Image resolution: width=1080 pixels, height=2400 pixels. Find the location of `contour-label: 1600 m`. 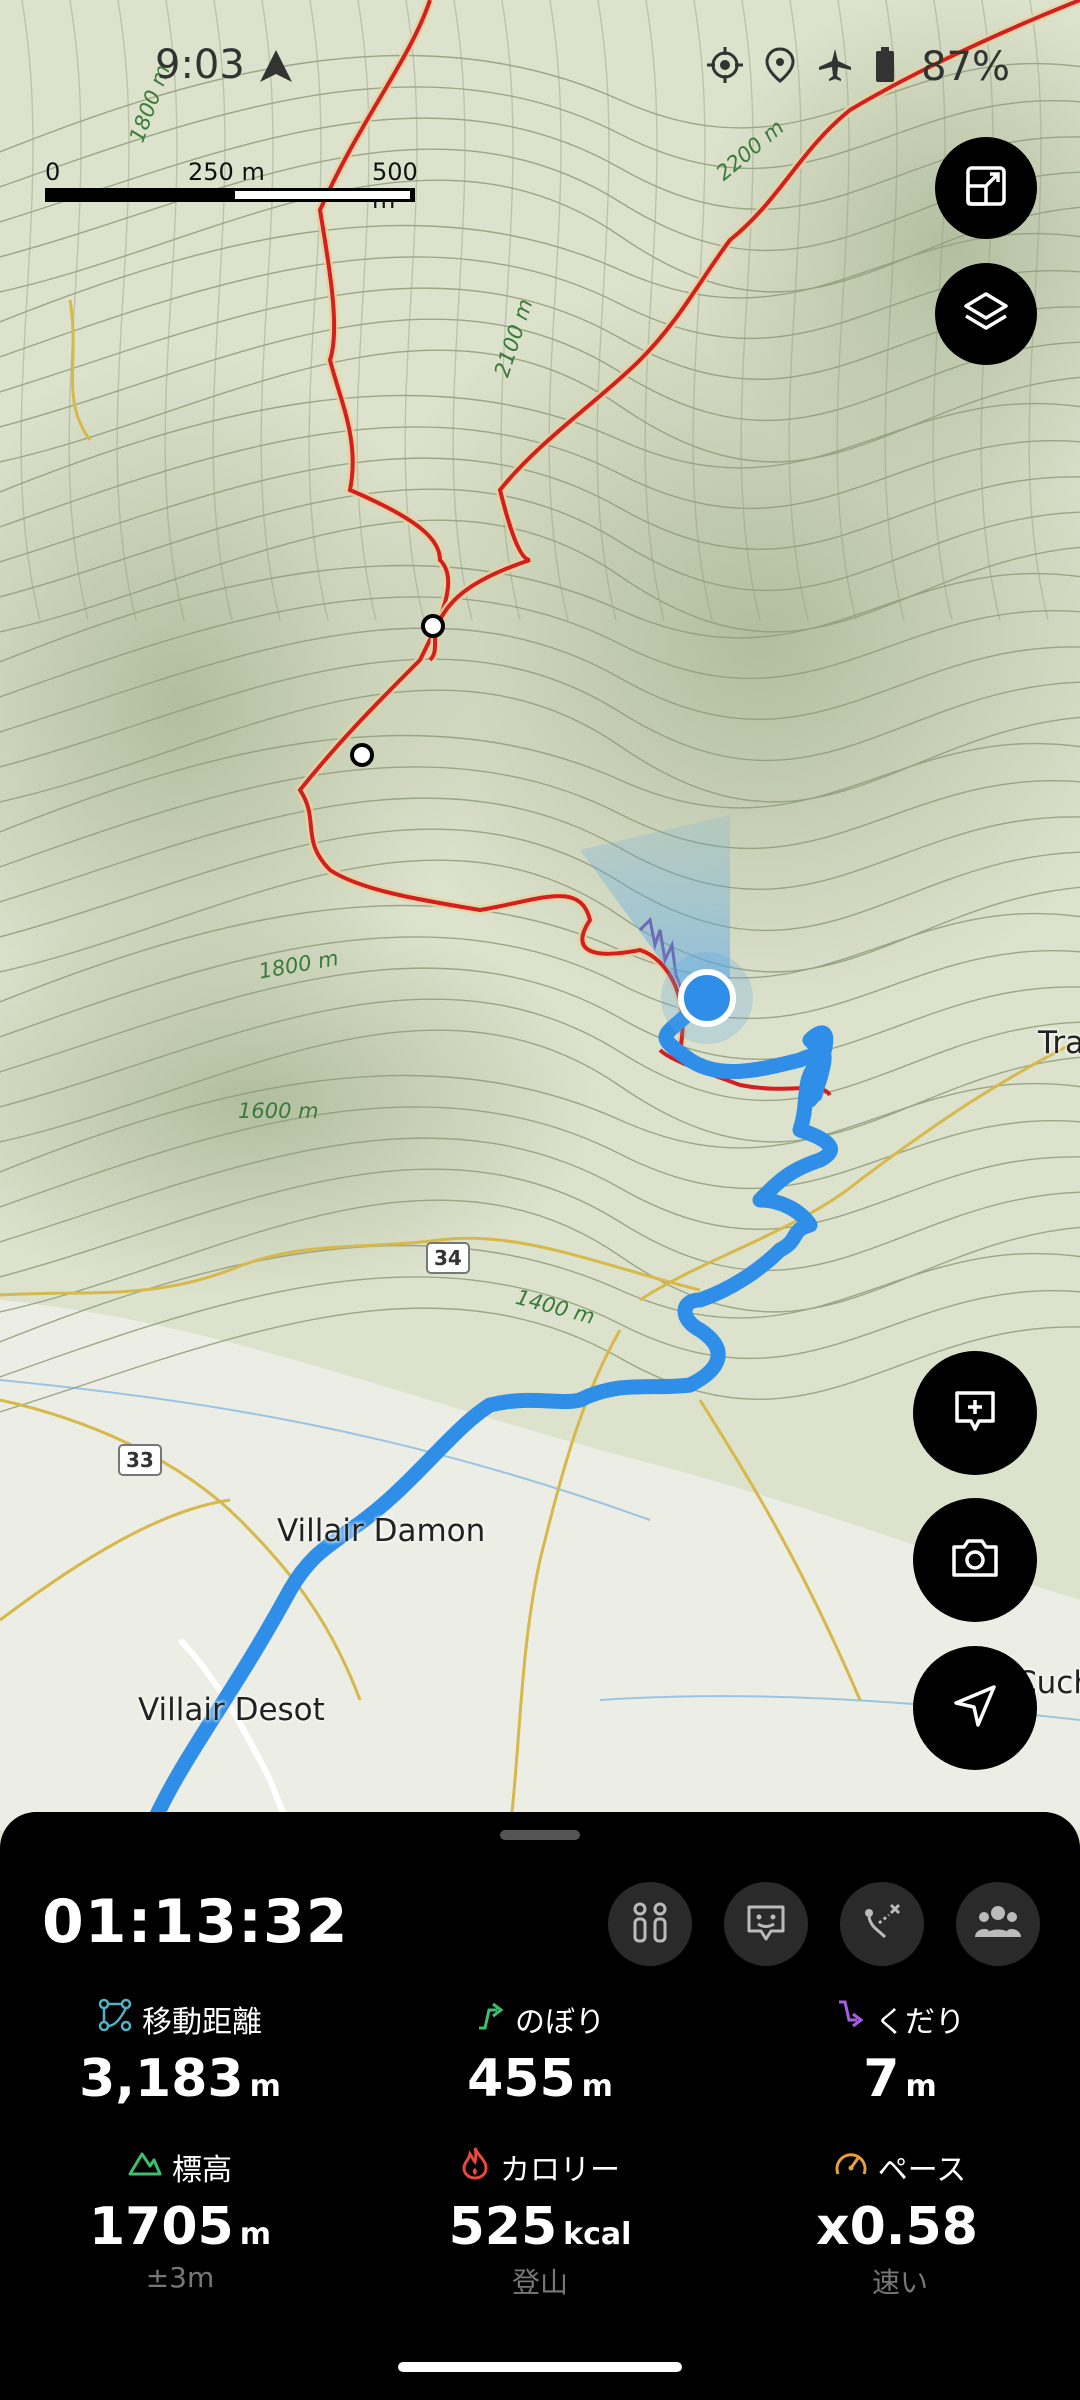

contour-label: 1600 m is located at coordinates (278, 1111).